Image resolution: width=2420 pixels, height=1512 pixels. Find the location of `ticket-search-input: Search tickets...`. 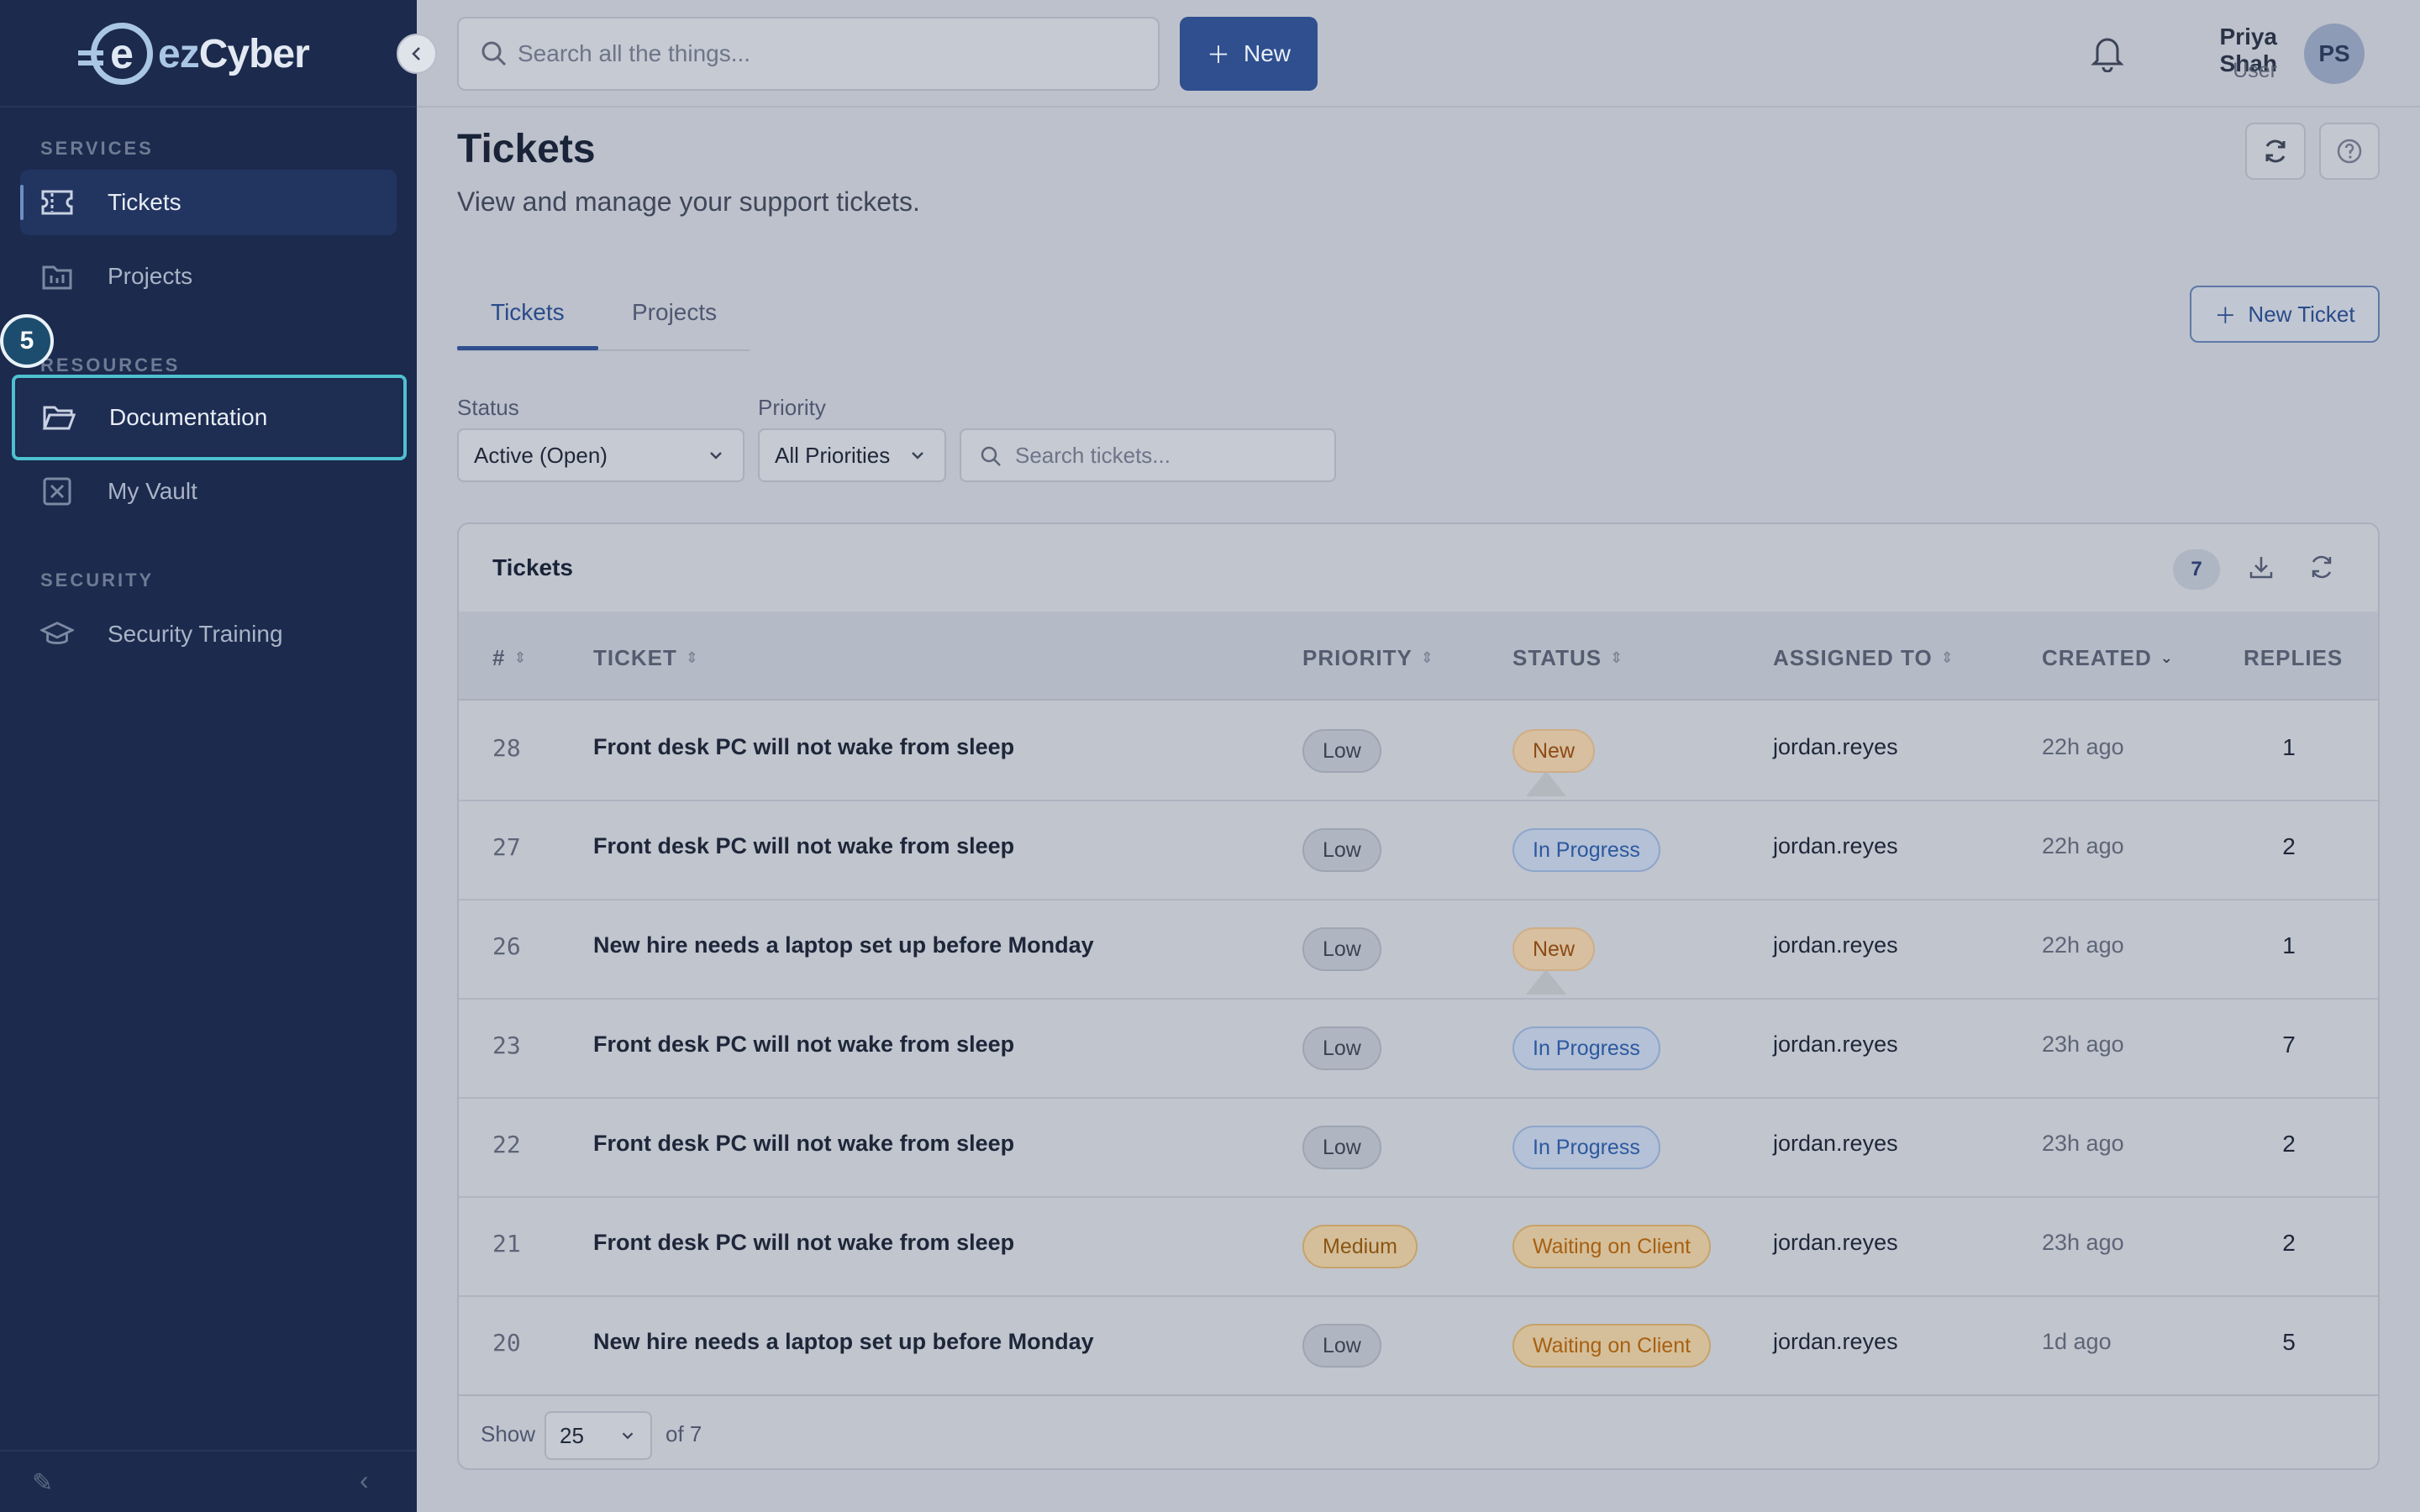

ticket-search-input: Search tickets... is located at coordinates (1148, 455).